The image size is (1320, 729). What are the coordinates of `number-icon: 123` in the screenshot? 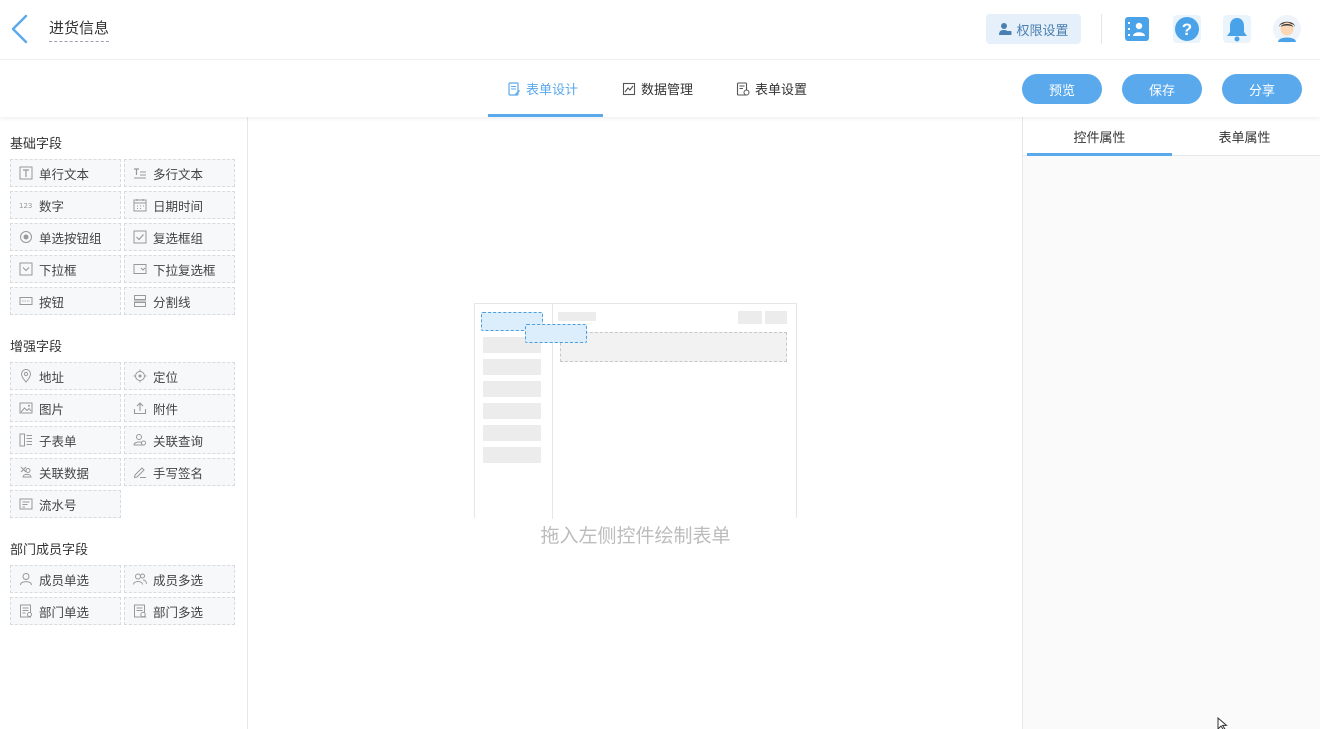 It's located at (25, 206).